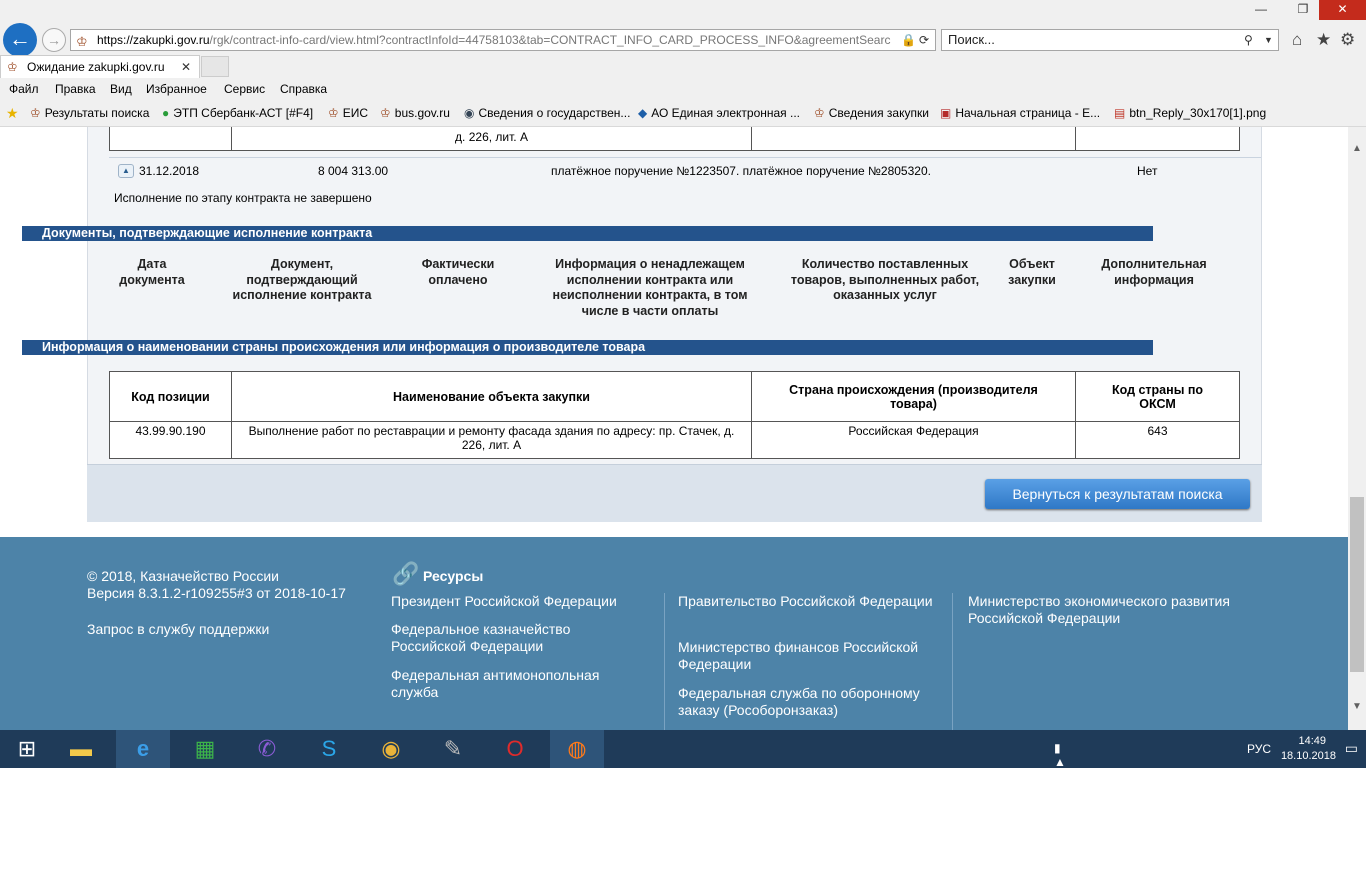  What do you see at coordinates (1259, 749) in the screenshot?
I see `language-indicator: РУС` at bounding box center [1259, 749].